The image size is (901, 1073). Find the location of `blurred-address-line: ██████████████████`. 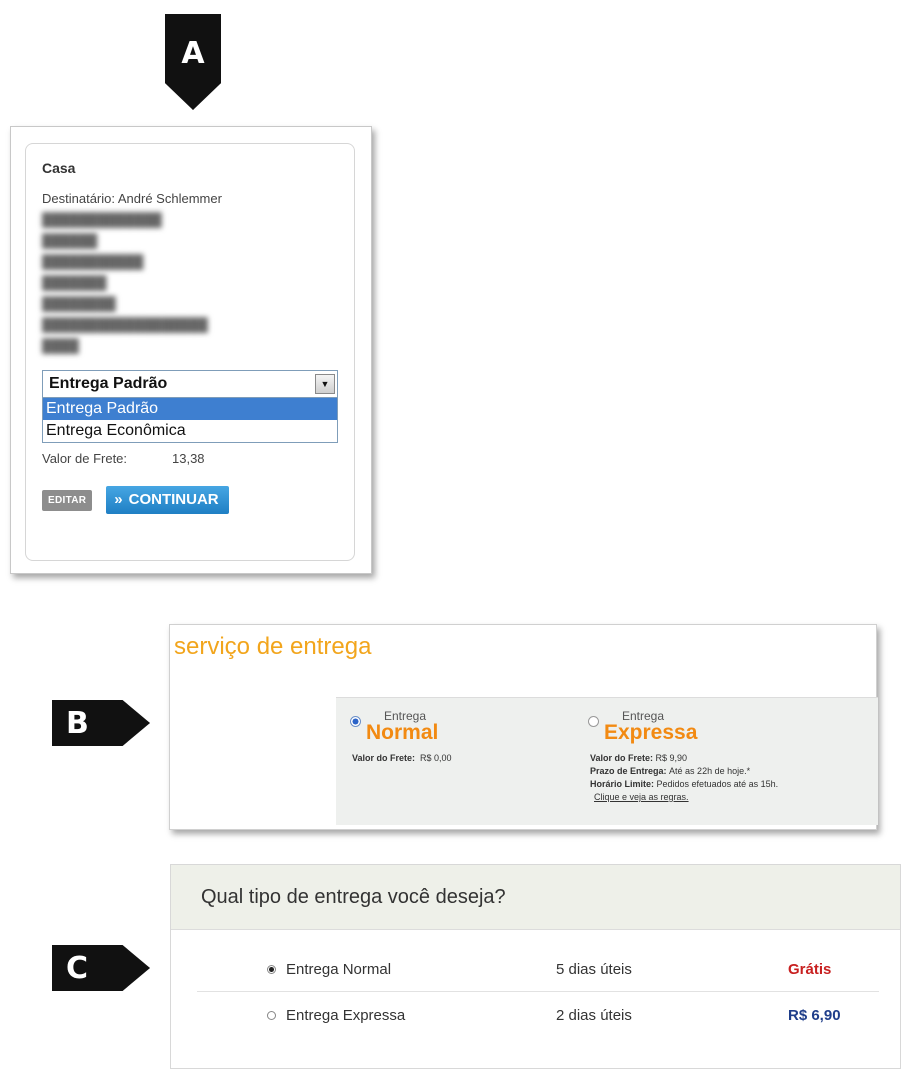

blurred-address-line: ██████████████████ is located at coordinates (125, 324).